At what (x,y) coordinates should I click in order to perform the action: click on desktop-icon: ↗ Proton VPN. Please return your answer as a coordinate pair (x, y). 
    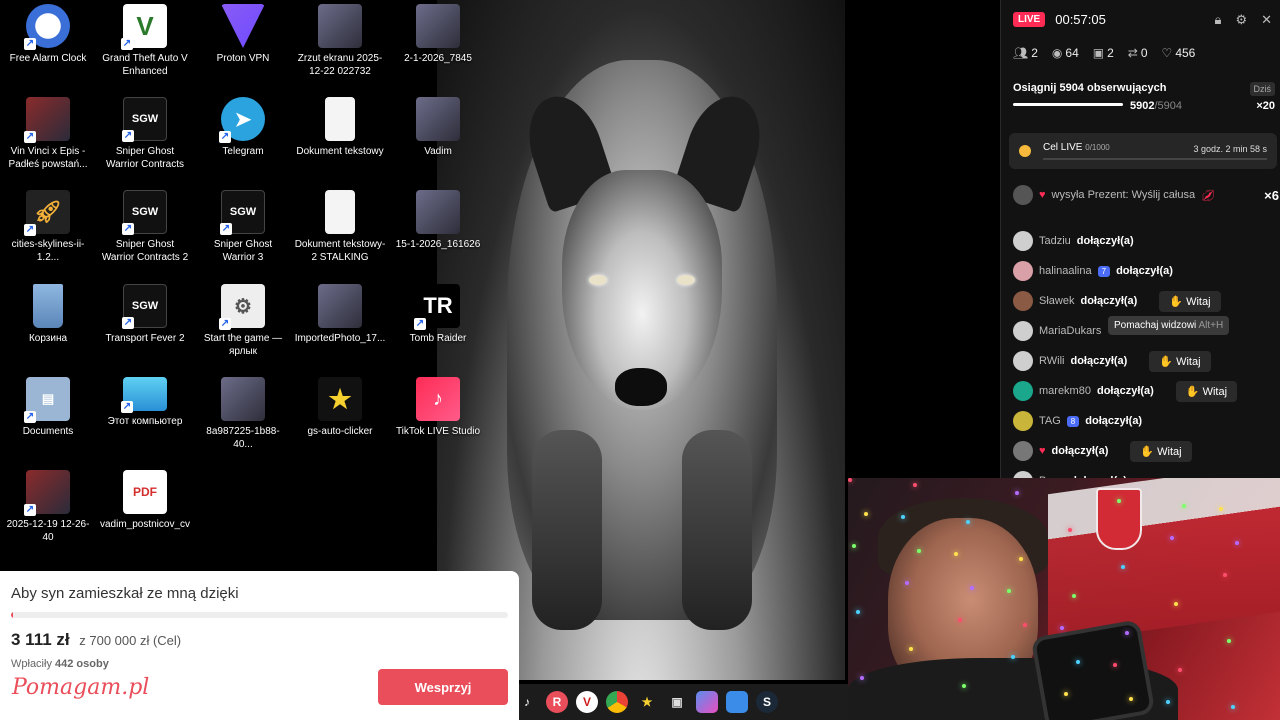
    Looking at the image, I should click on (243, 34).